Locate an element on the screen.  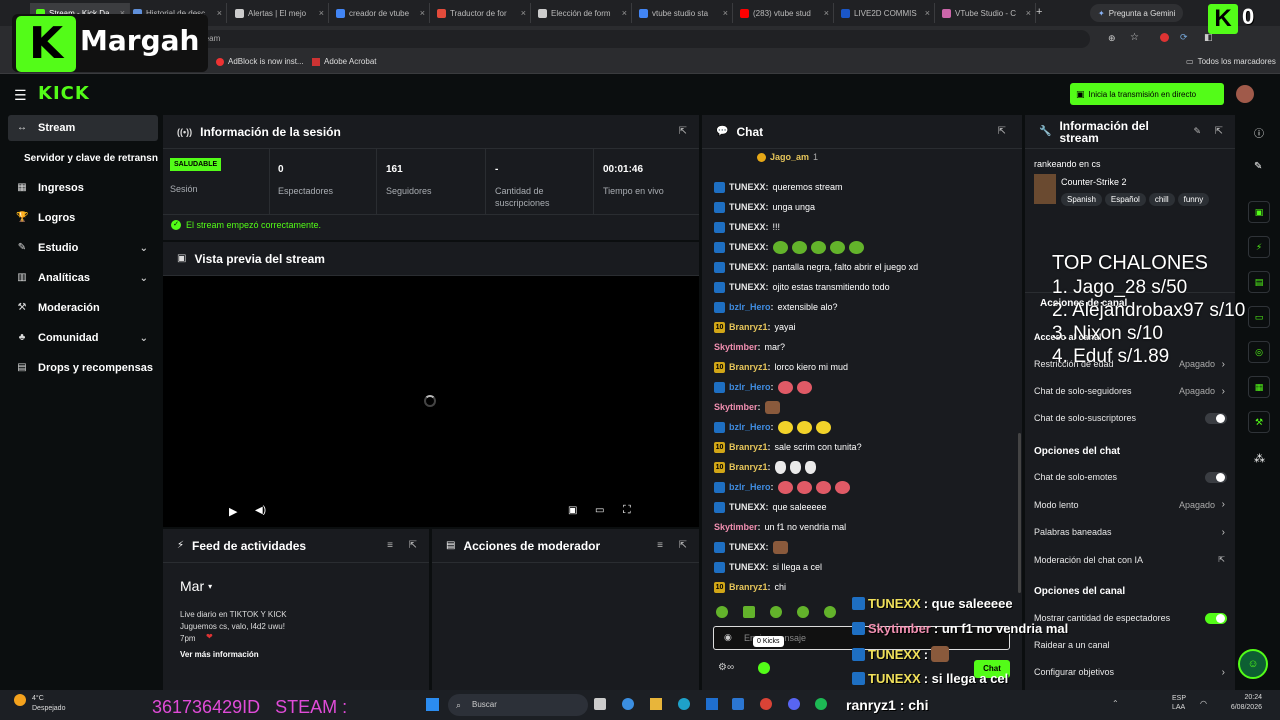
layout-icon: ⁂ is located at coordinates (1259, 458).